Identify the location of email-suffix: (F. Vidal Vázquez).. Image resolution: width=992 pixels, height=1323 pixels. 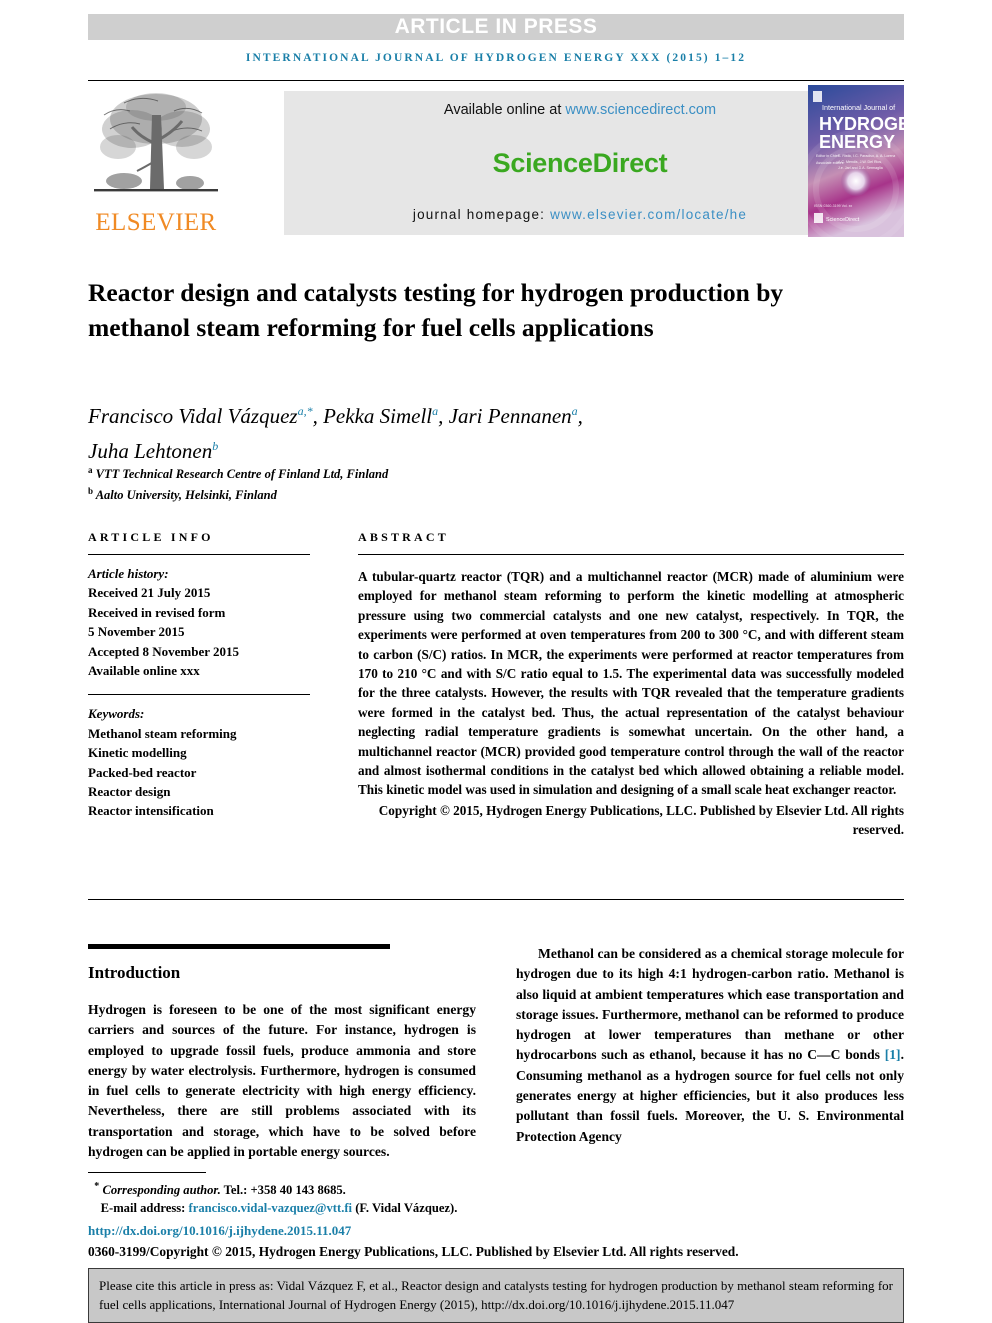
(405, 1207).